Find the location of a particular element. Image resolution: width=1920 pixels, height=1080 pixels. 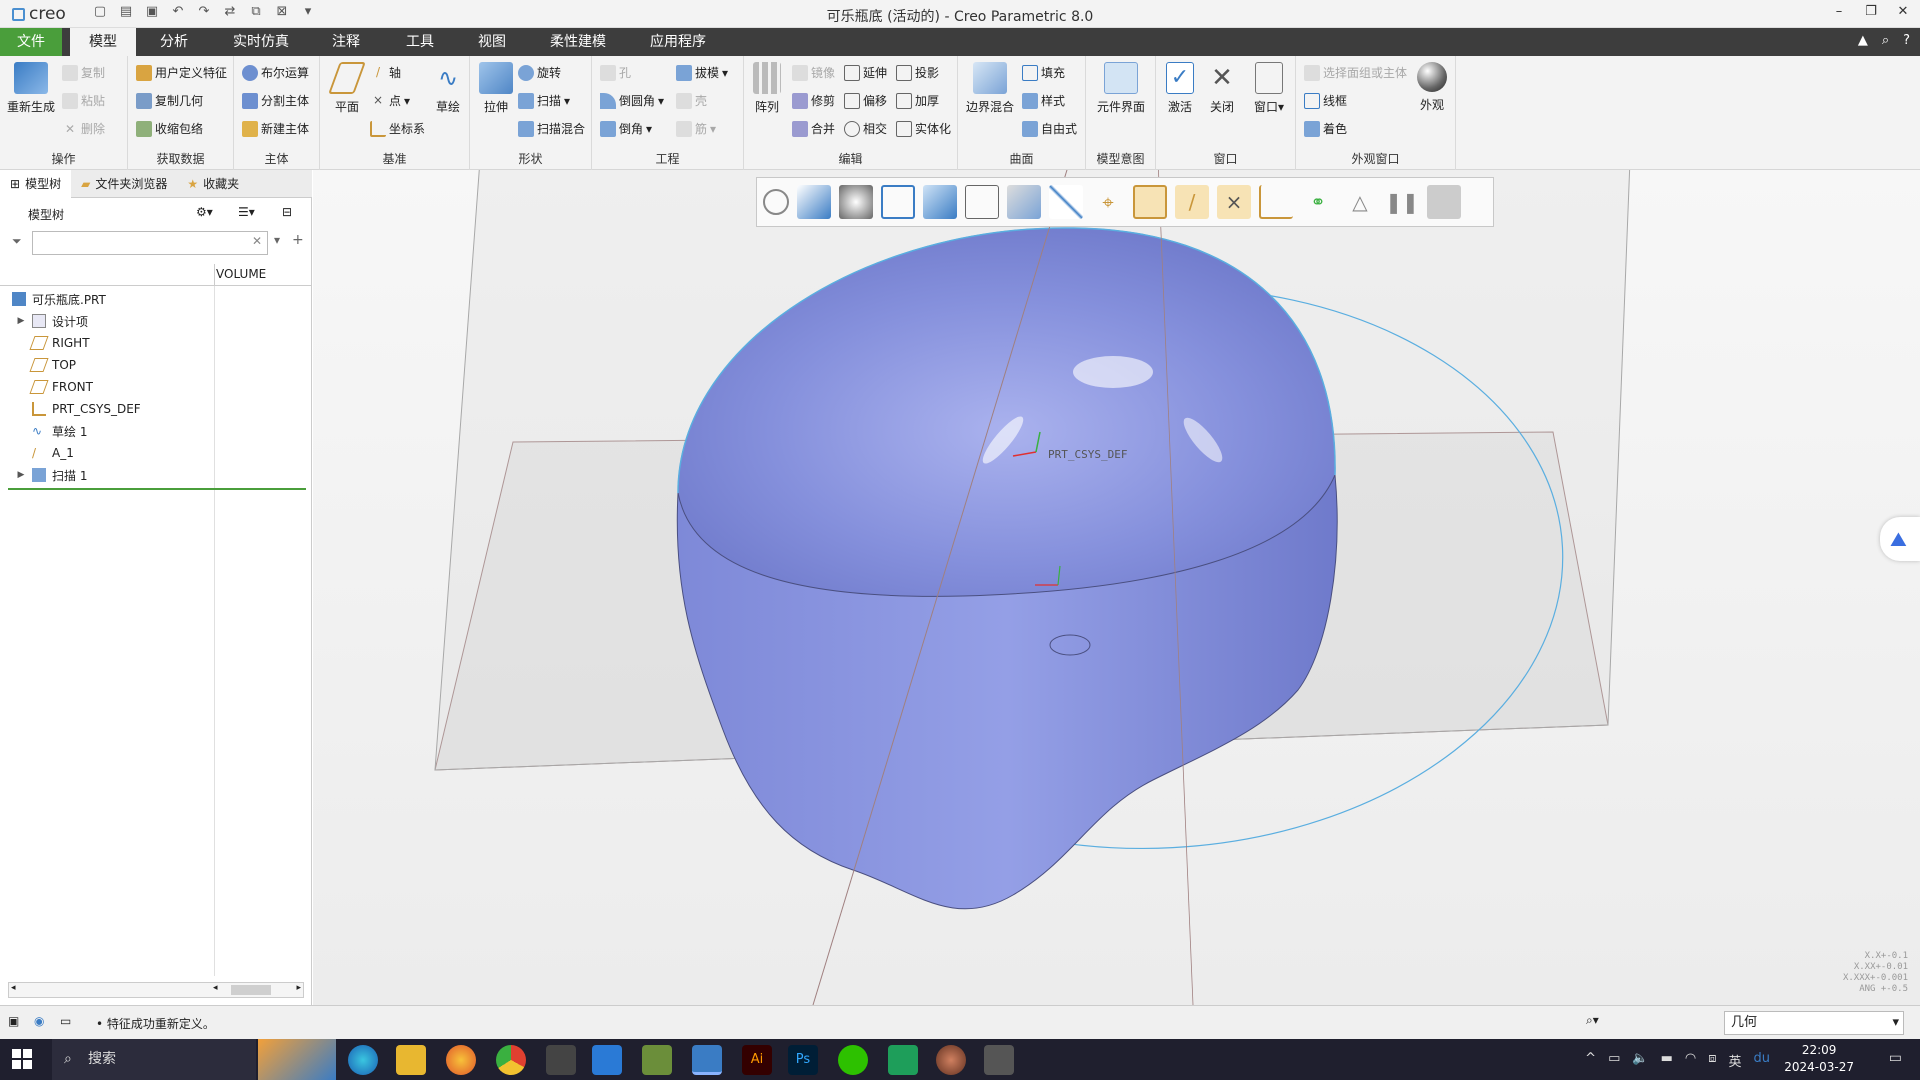

clear-icon: ✕ is located at coordinates (257, 241).